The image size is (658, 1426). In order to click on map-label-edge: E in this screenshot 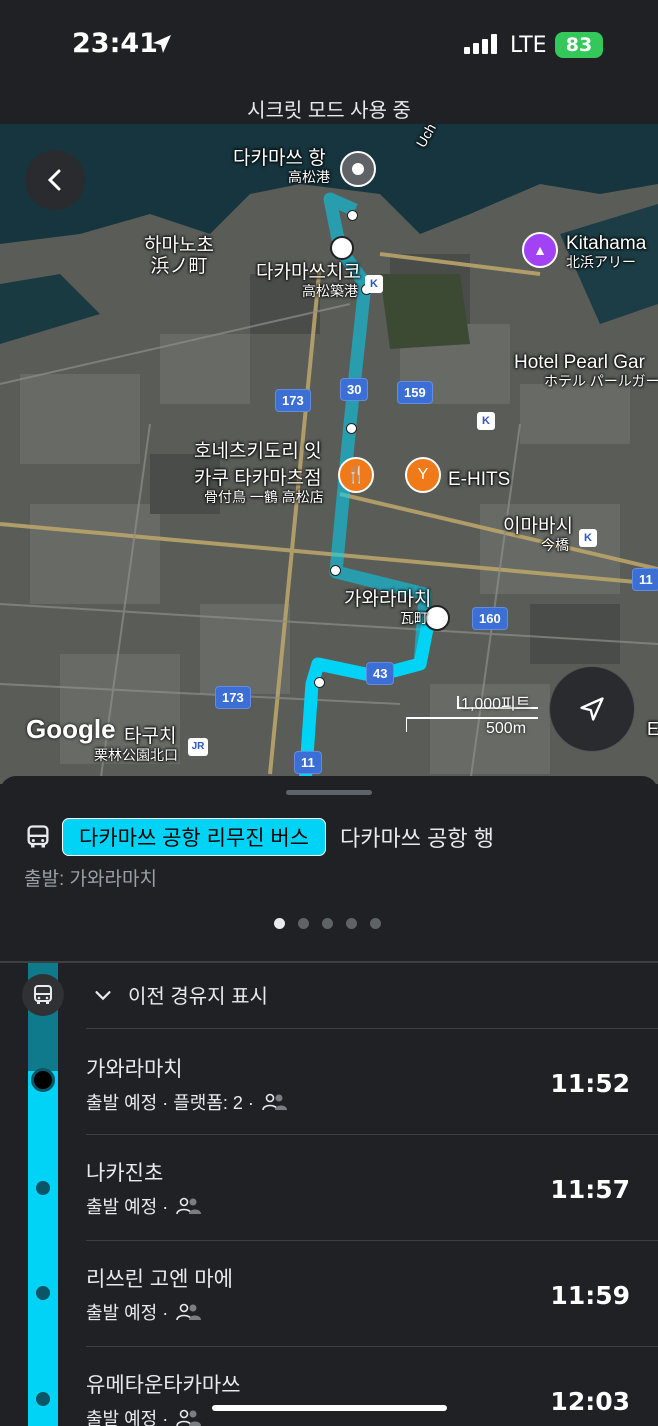, I will do `click(652, 729)`.